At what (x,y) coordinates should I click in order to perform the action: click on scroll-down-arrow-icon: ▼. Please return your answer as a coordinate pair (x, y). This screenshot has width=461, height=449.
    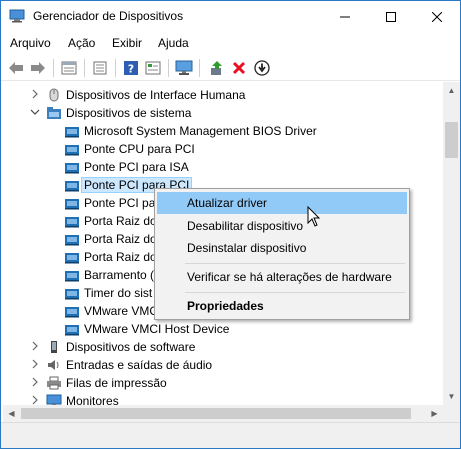
    Looking at the image, I should click on (451, 396).